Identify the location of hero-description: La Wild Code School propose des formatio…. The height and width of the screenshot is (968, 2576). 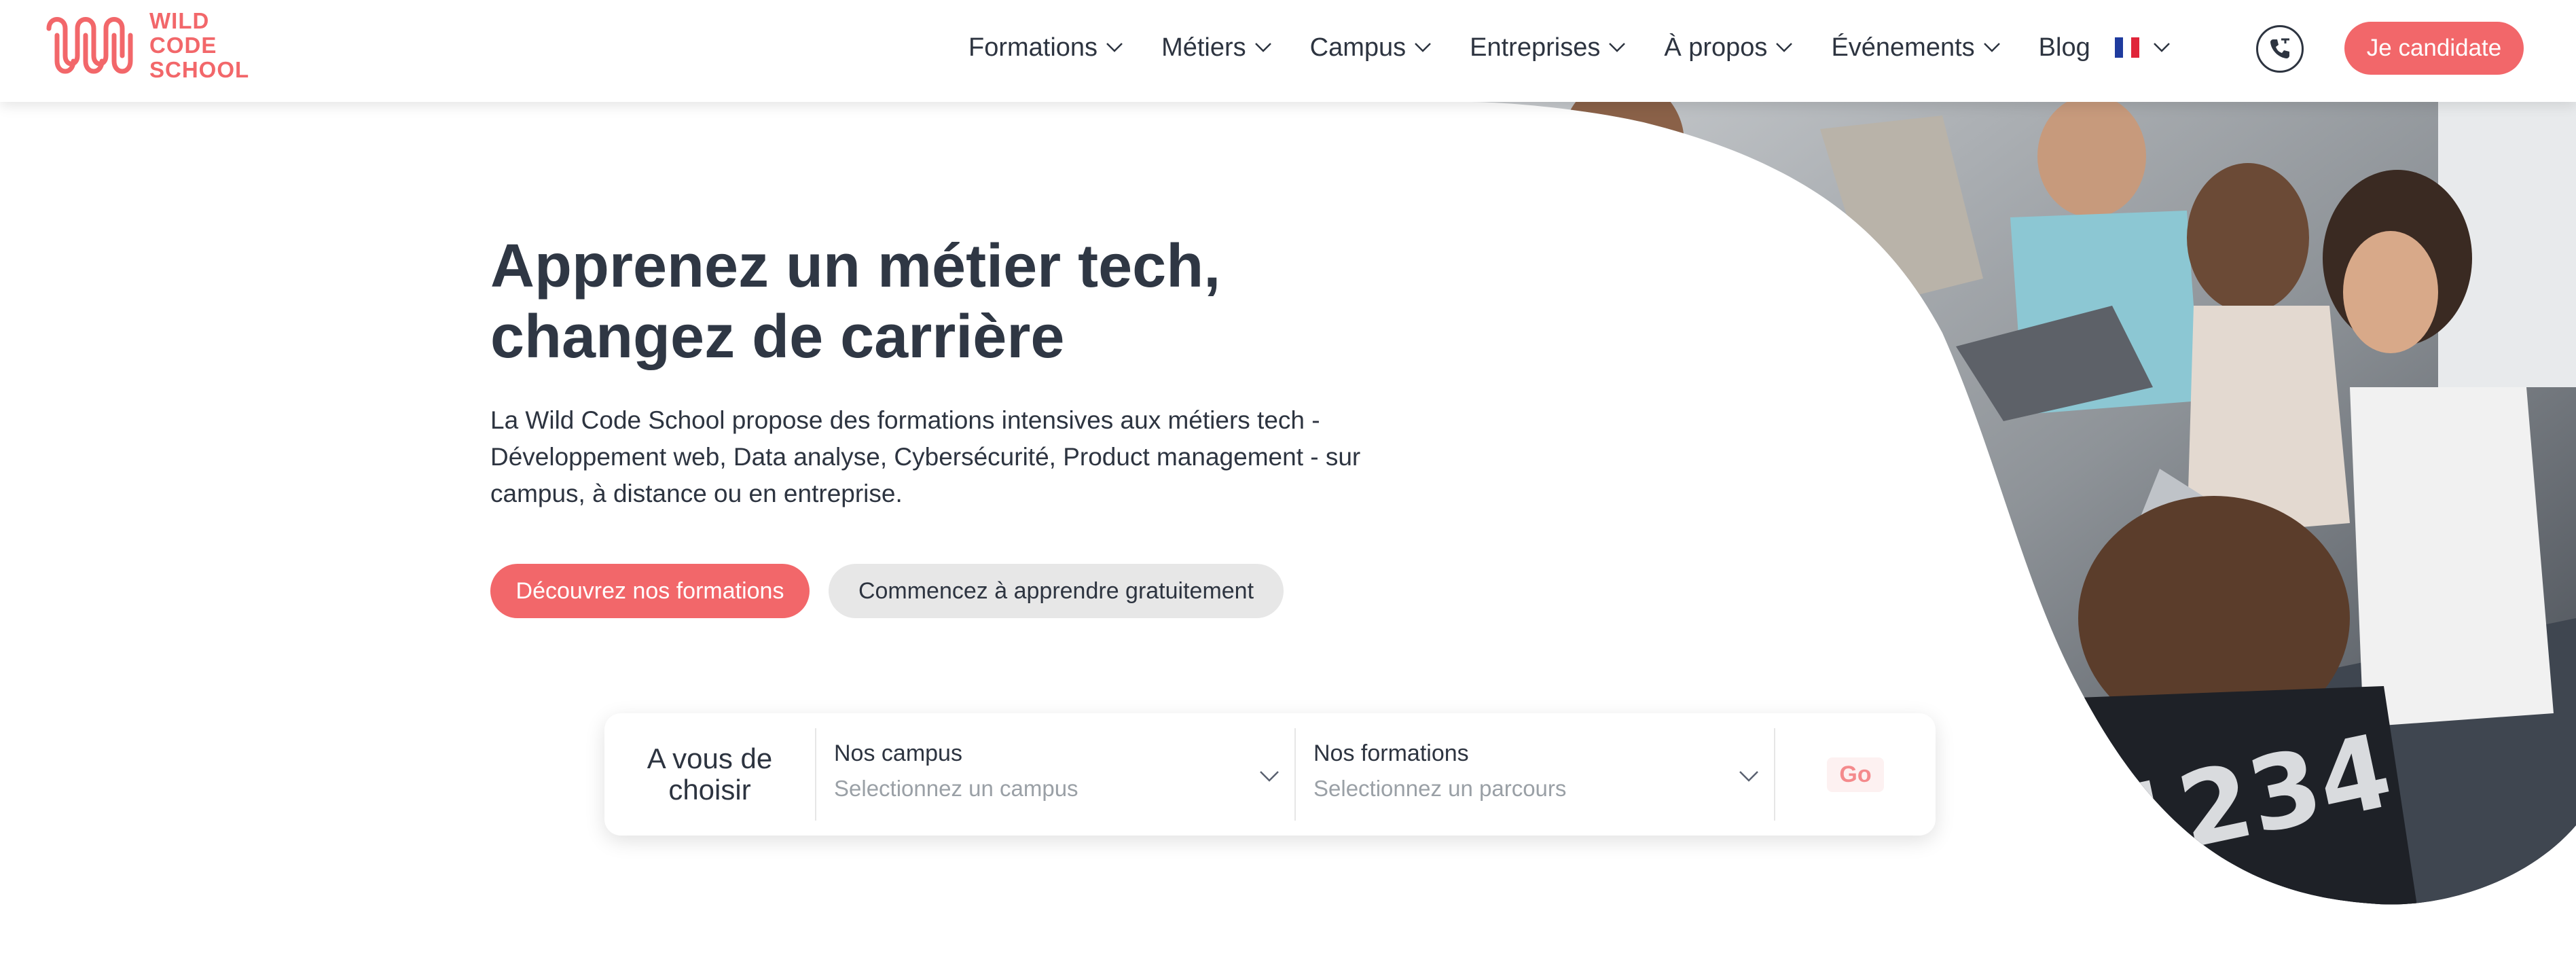
(945, 457).